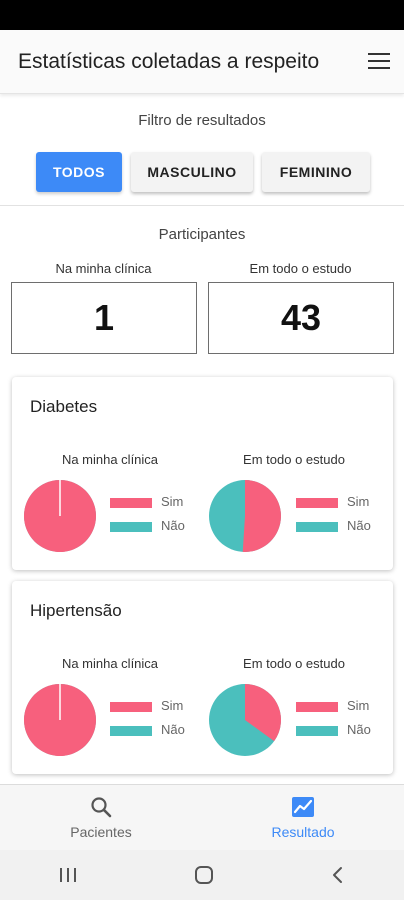 Image resolution: width=404 pixels, height=900 pixels. I want to click on nav-pacientes: Pacientes, so click(101, 818).